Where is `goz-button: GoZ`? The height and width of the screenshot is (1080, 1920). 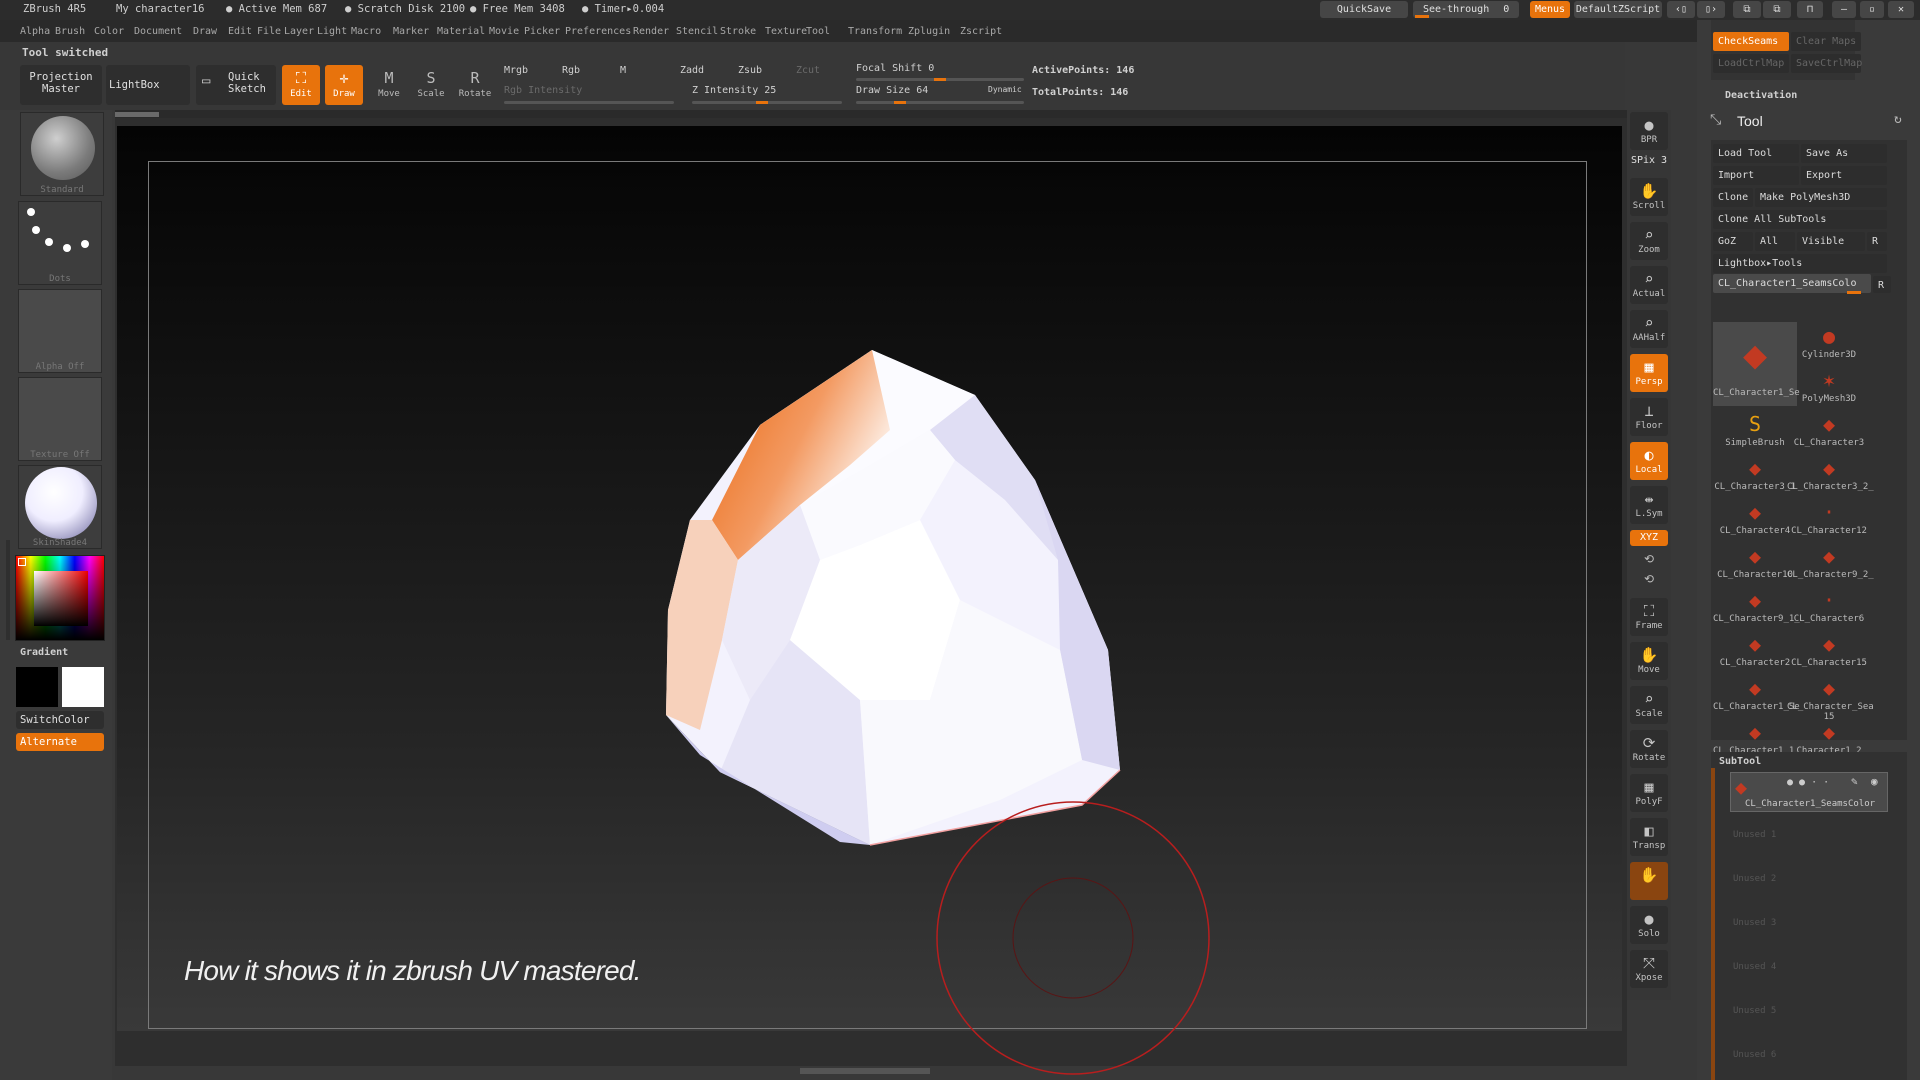
goz-button: GoZ is located at coordinates (1733, 241).